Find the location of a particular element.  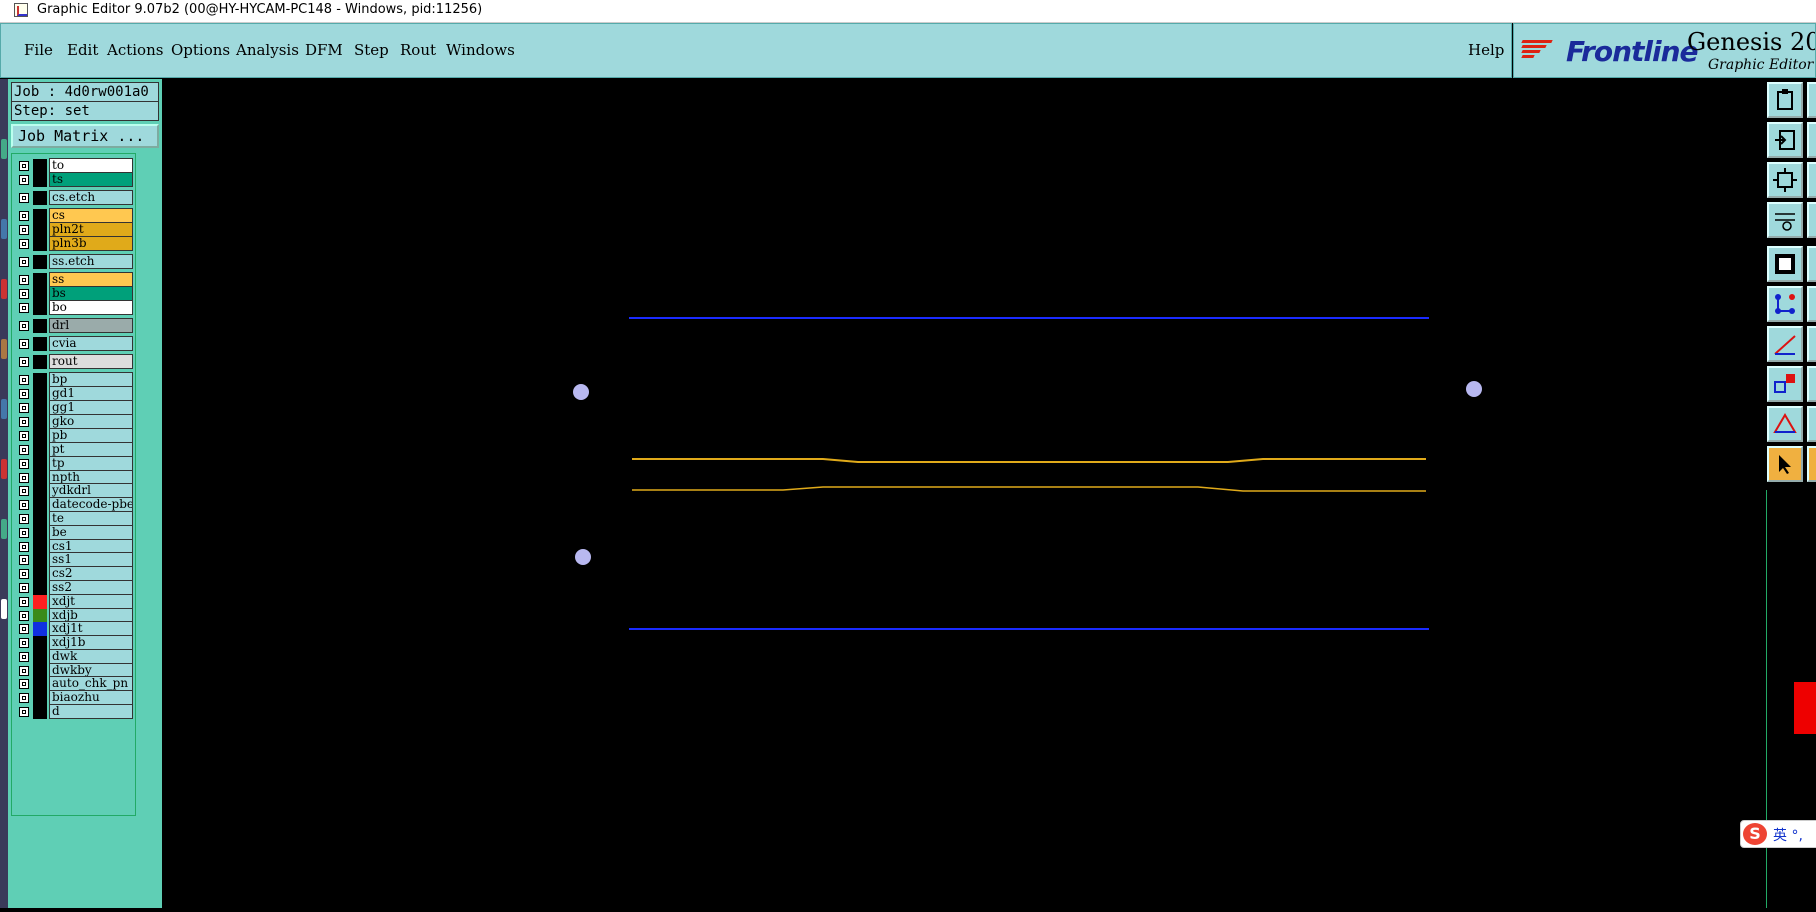

layer-row: dwk is located at coordinates (74, 656).